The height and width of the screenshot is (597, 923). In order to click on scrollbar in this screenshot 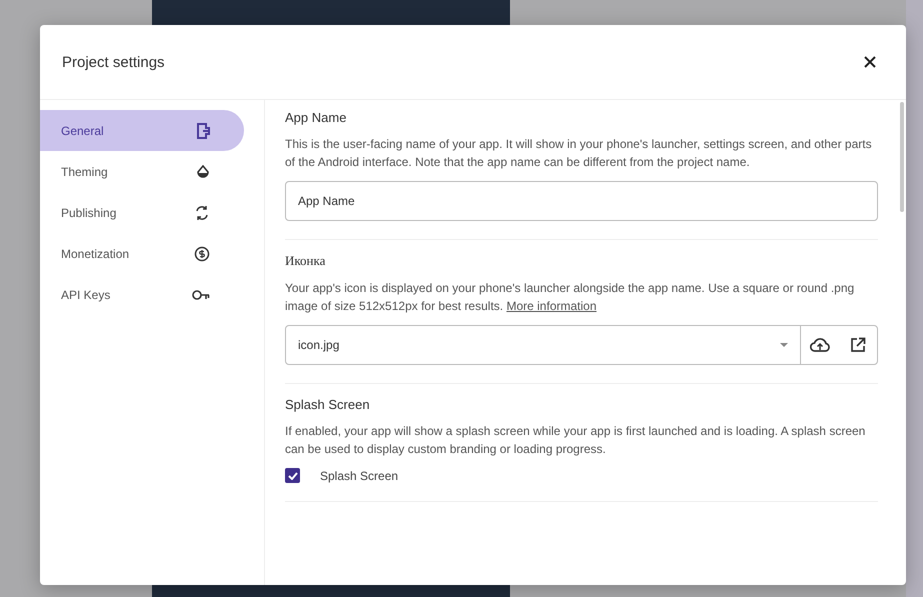, I will do `click(902, 157)`.